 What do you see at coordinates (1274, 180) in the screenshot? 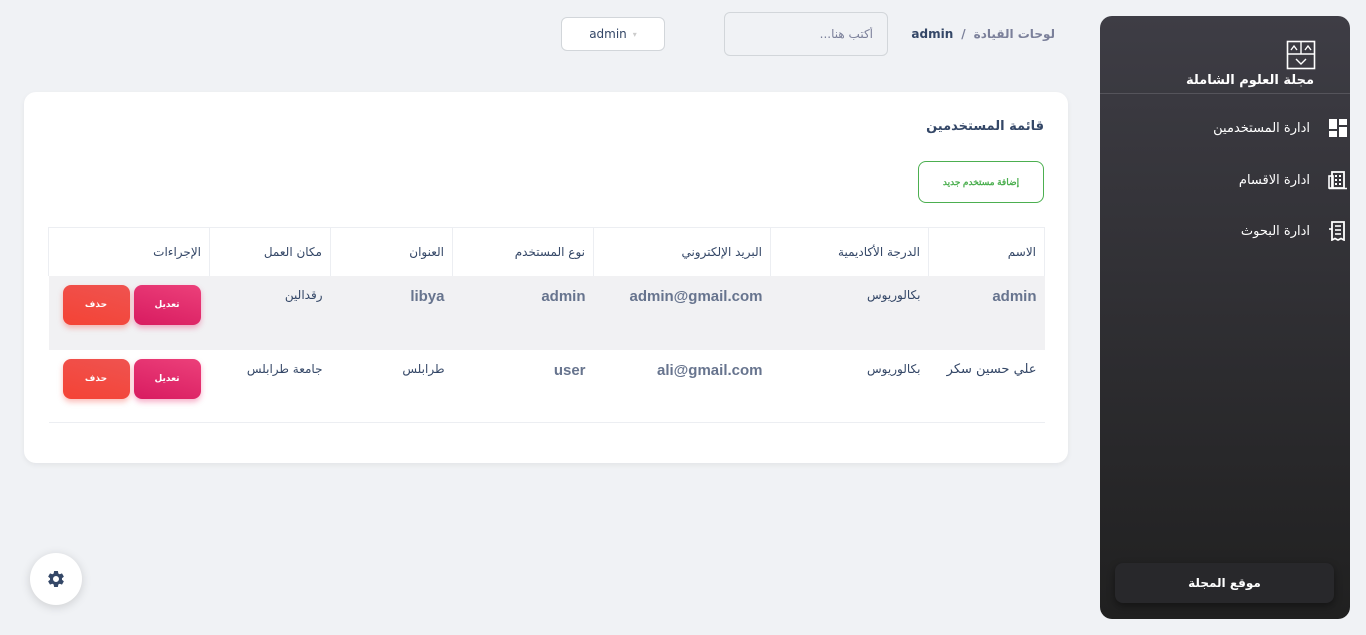
I see `sidebar-item-label: ادارة الاقسام` at bounding box center [1274, 180].